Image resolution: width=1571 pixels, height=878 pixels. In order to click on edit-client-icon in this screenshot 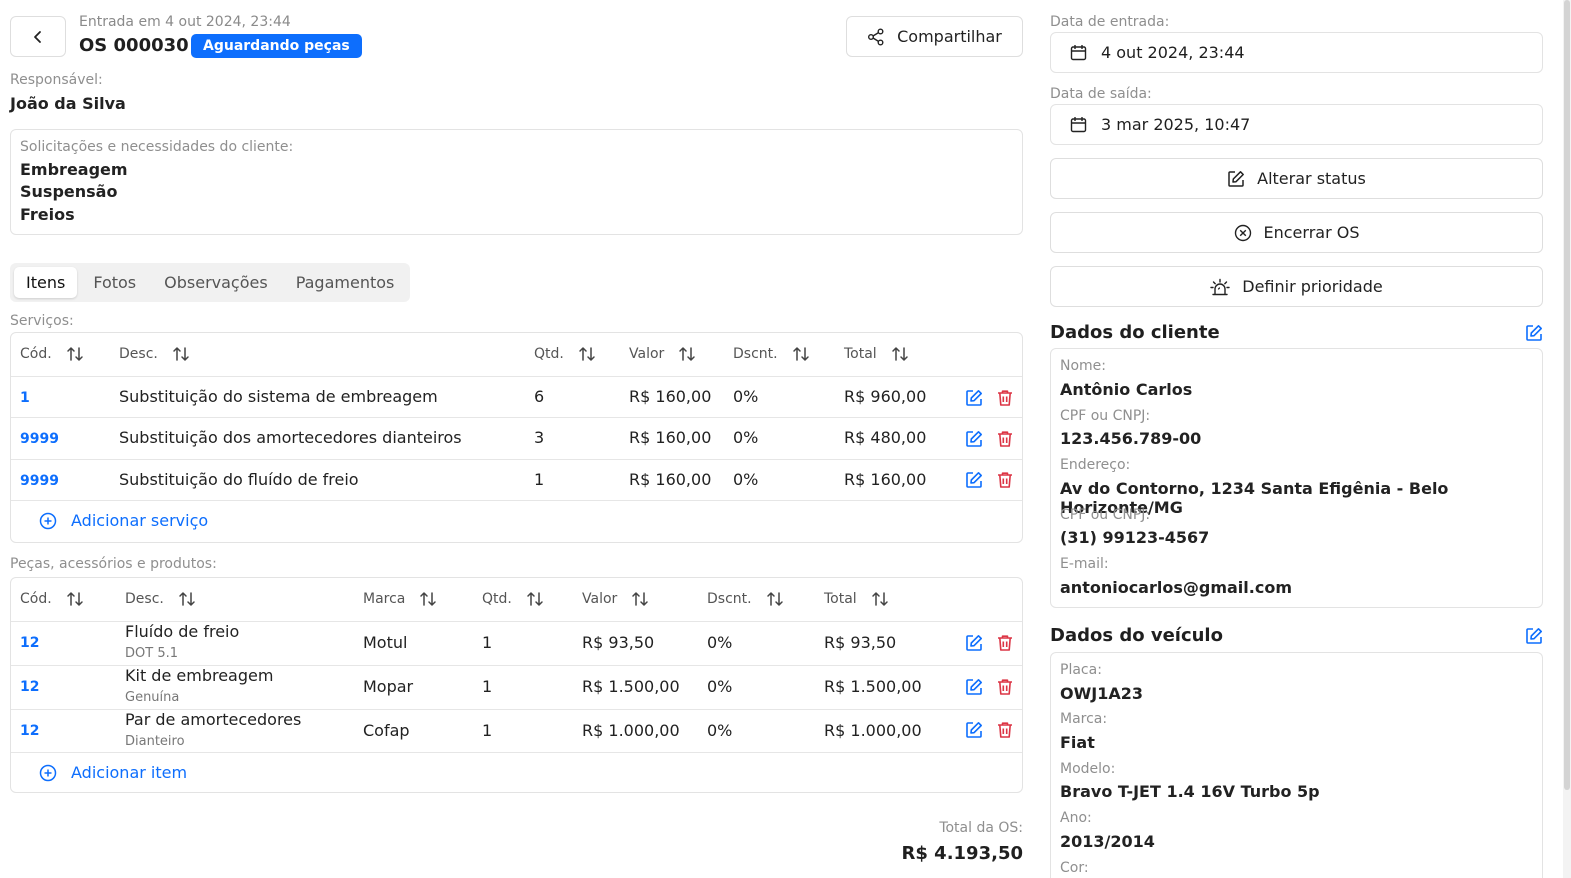, I will do `click(1534, 333)`.